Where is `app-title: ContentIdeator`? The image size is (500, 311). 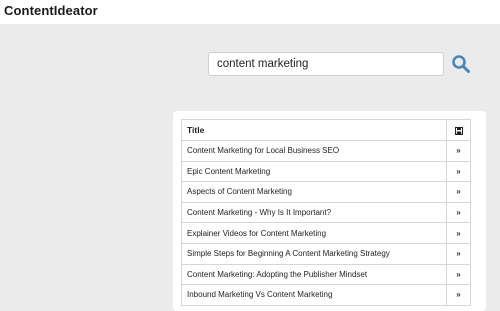 app-title: ContentIdeator is located at coordinates (51, 10).